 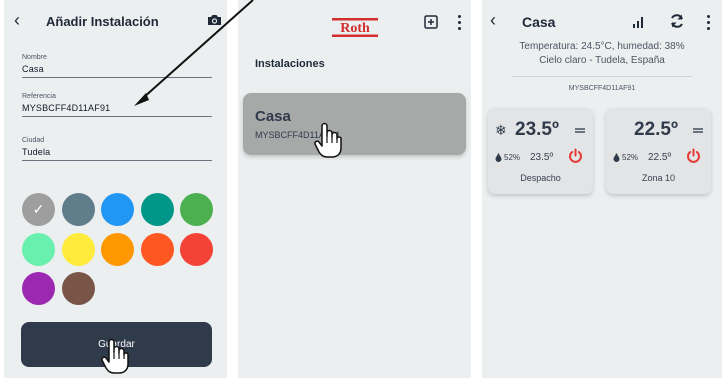 I want to click on city-field: Ciudad Tudela, so click(x=117, y=149).